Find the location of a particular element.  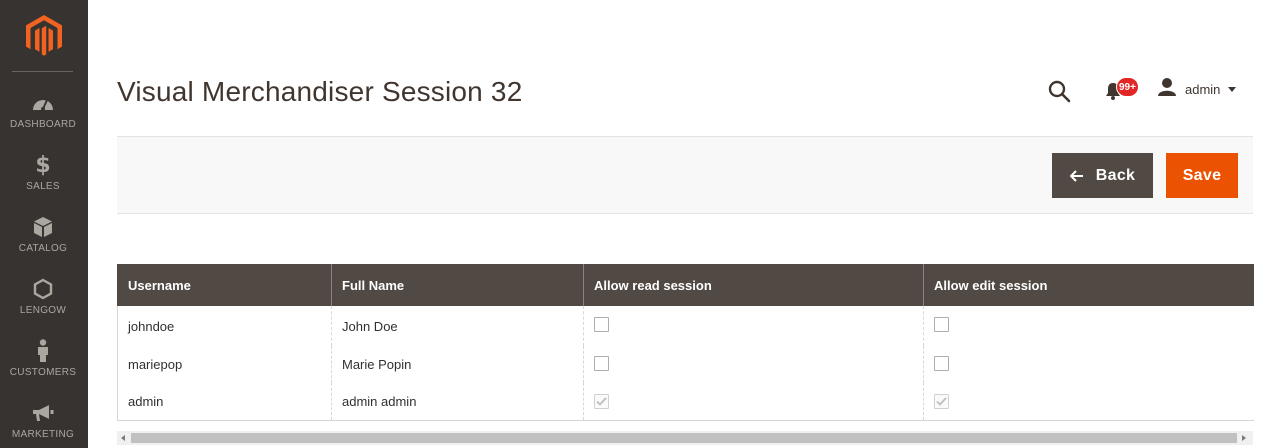

sidebar-item-marketing: MARKETING is located at coordinates (43, 417).